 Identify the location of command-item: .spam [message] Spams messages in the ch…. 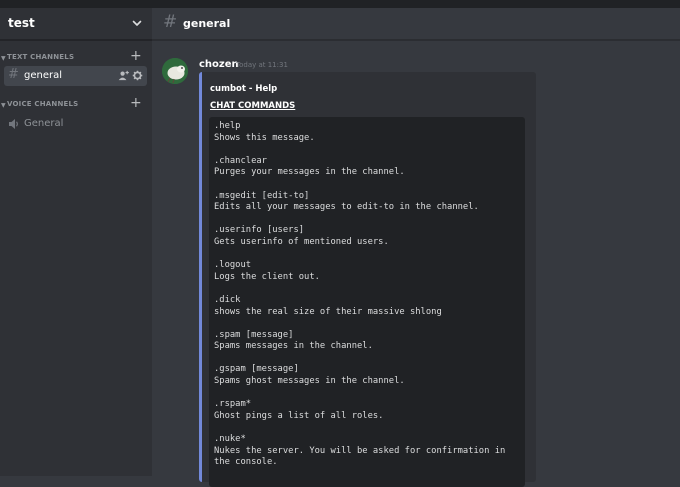
(366, 341).